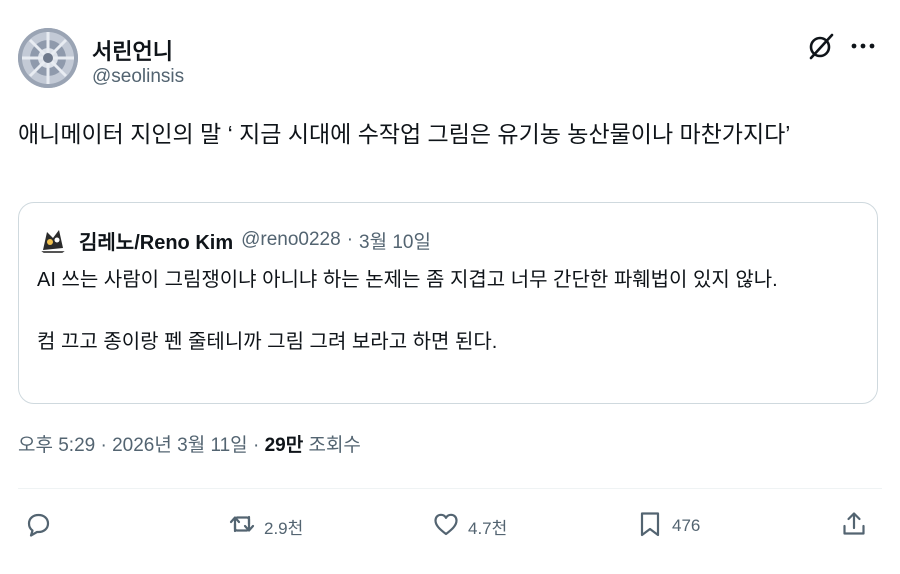 The height and width of the screenshot is (574, 900). Describe the element at coordinates (291, 240) in the screenshot. I see `quoted-author-handle: @reno0228` at that location.